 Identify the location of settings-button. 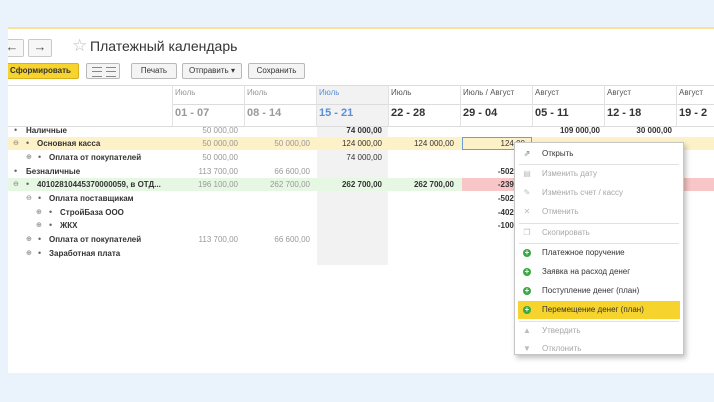
(103, 71).